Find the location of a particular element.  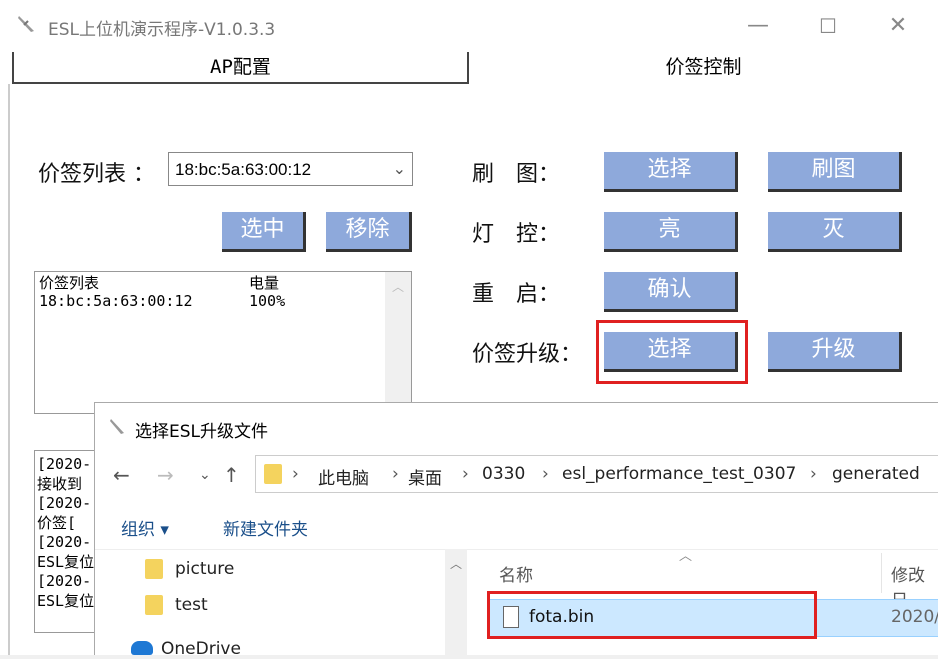

tab-ap-config: AP配置 is located at coordinates (240, 68).